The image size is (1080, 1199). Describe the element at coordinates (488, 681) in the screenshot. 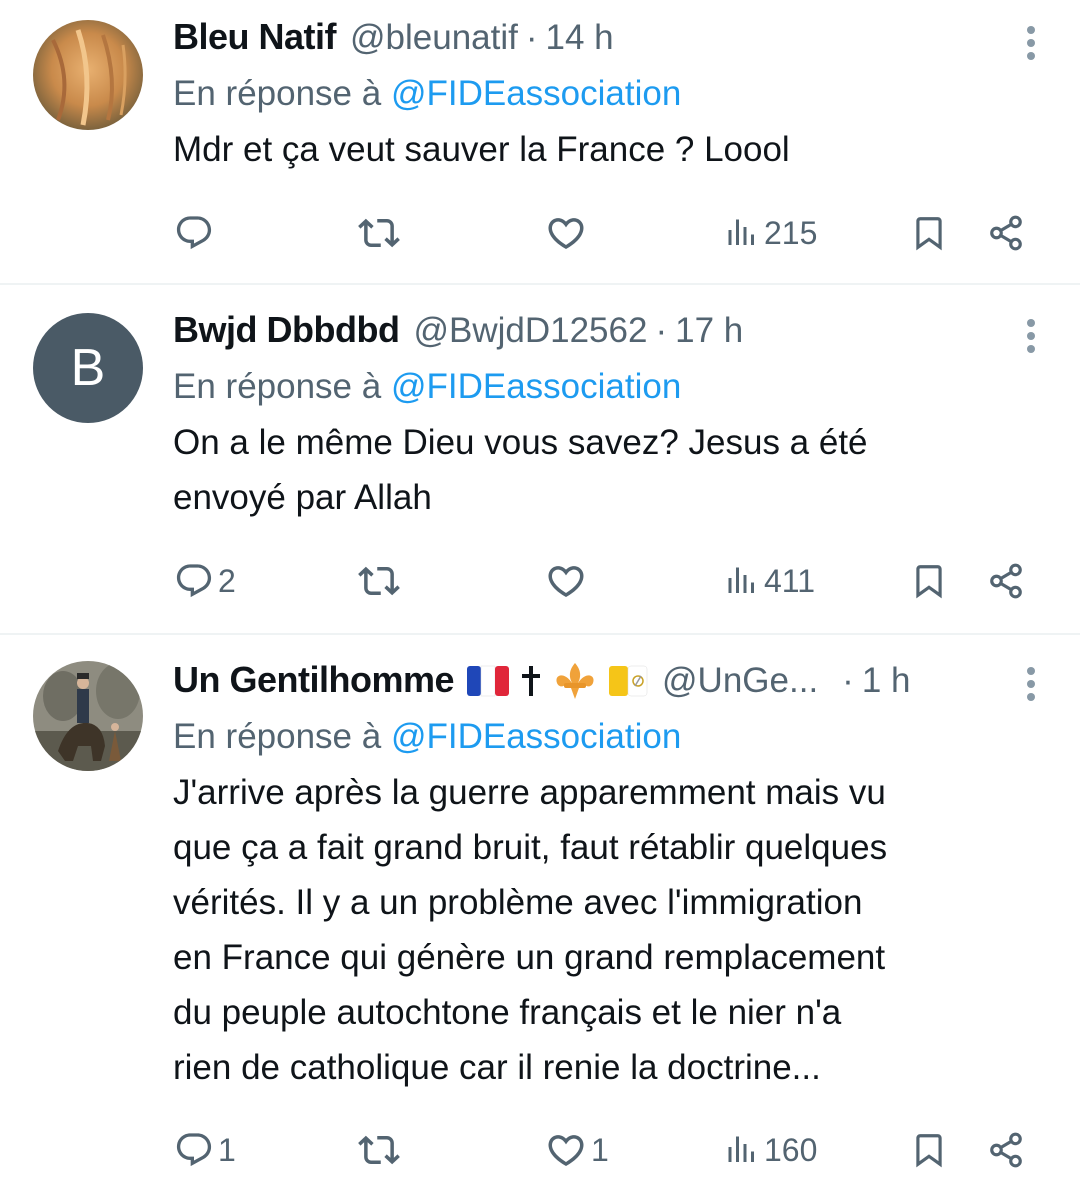

I see `french-flag-icon` at that location.